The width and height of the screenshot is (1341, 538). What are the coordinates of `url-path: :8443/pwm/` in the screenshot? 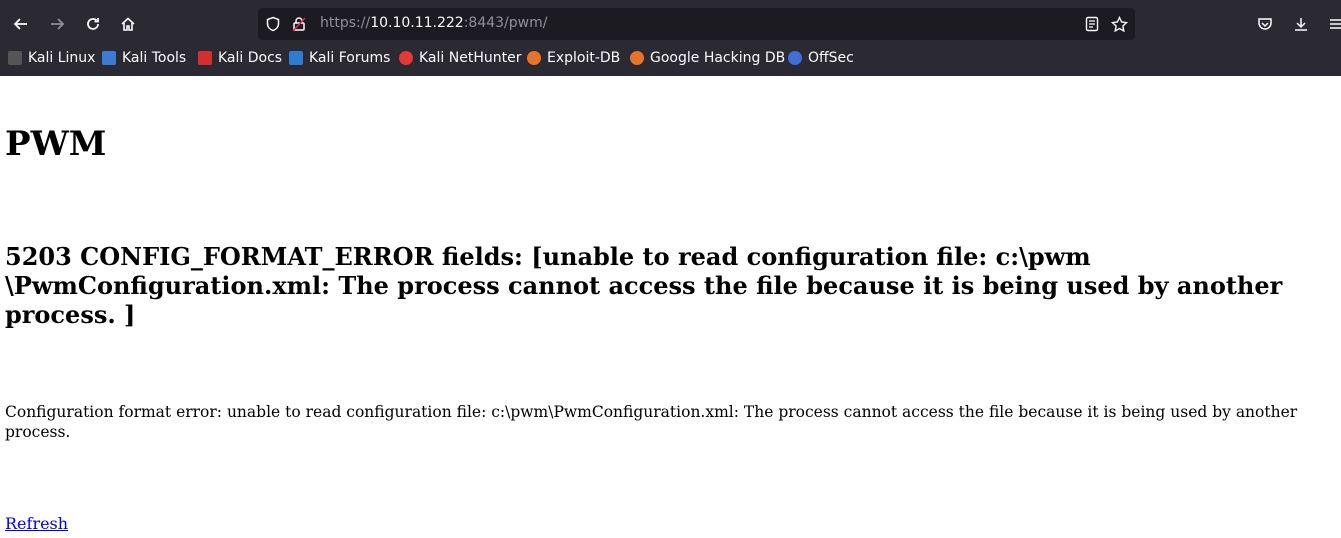 It's located at (505, 23).